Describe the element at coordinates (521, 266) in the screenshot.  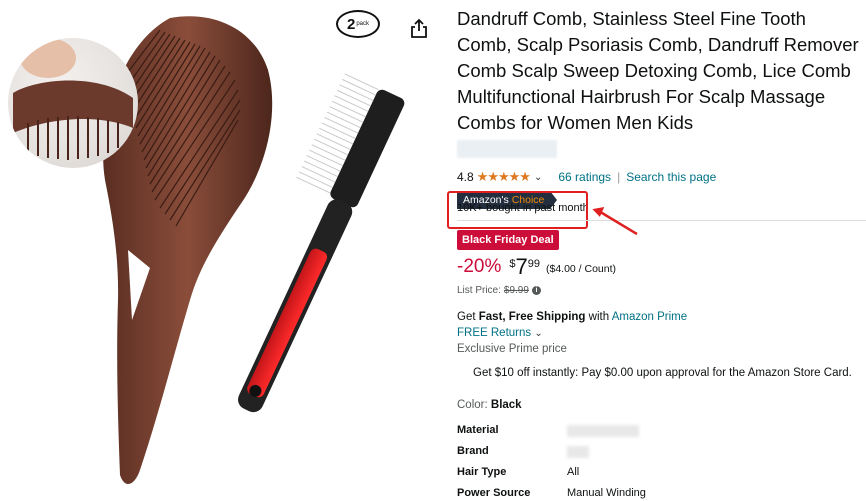
I see `price-whole: 7` at that location.